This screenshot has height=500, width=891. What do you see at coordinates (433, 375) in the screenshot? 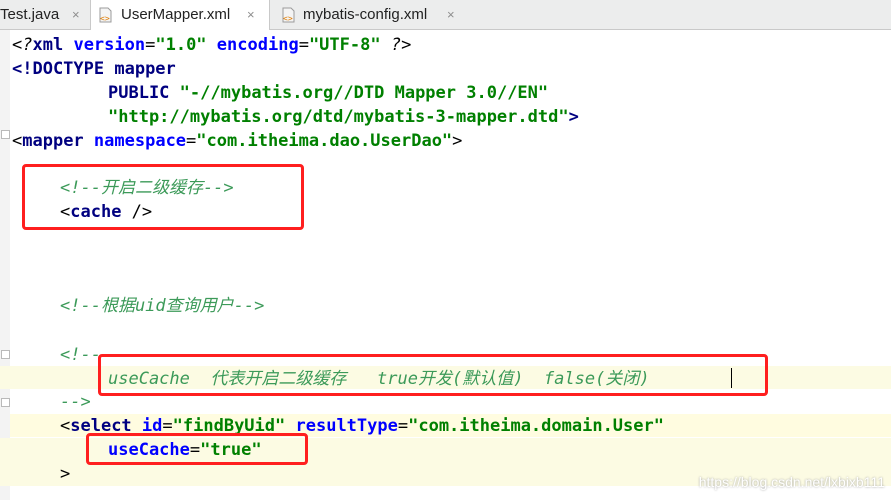
I see `annotation-box-usecache-comment` at bounding box center [433, 375].